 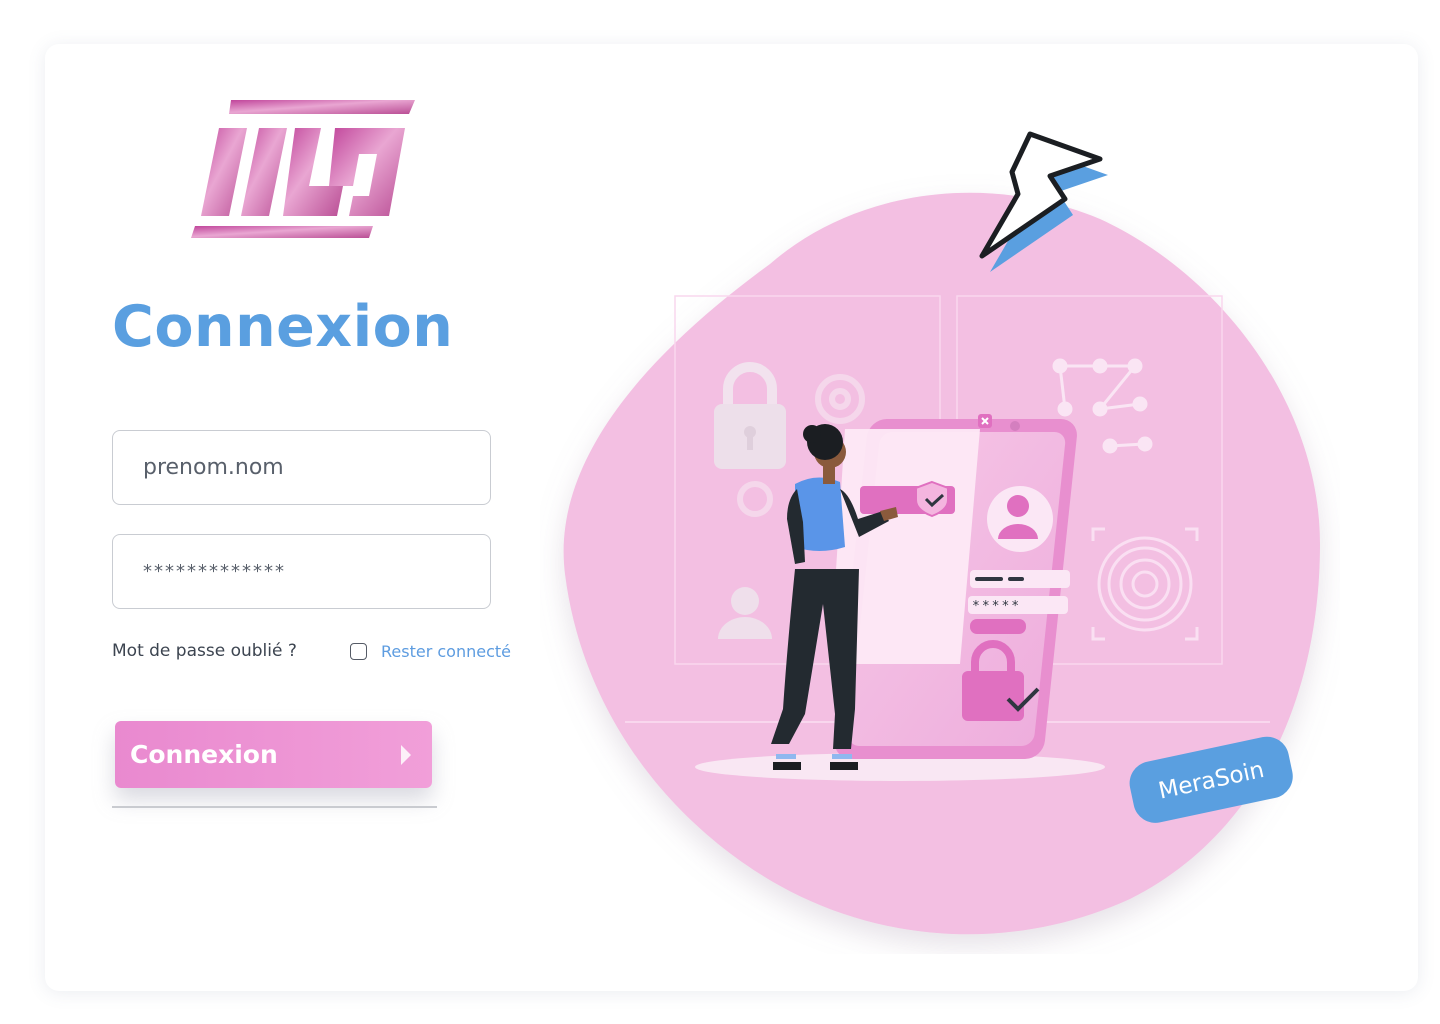 What do you see at coordinates (213, 467) in the screenshot?
I see `username-value: prenom.nom` at bounding box center [213, 467].